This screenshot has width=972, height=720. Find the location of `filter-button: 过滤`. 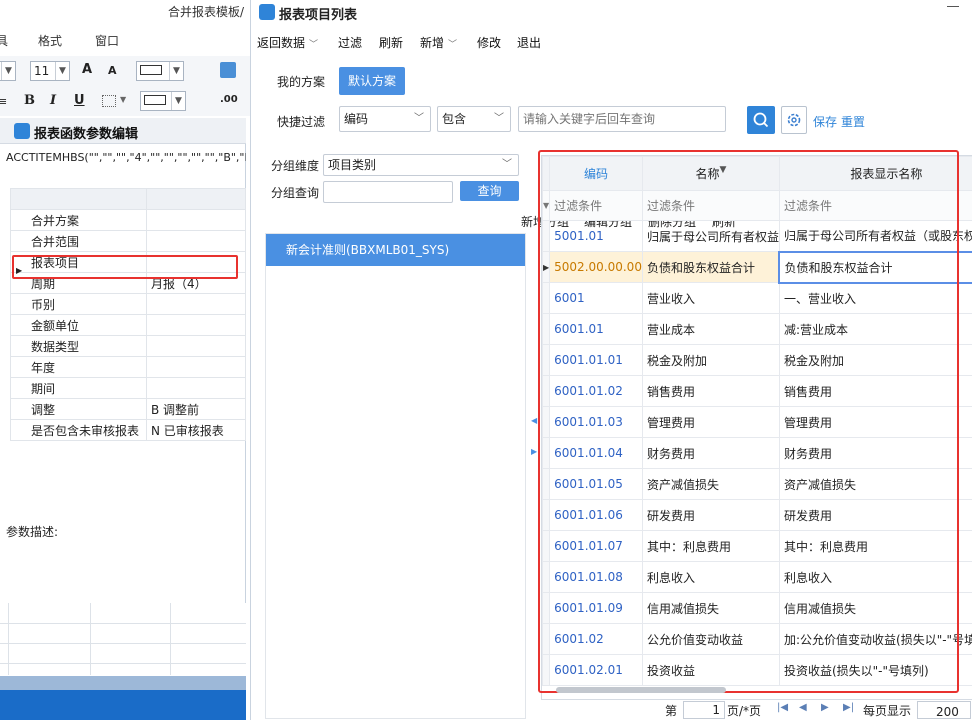

filter-button: 过滤 is located at coordinates (350, 42).